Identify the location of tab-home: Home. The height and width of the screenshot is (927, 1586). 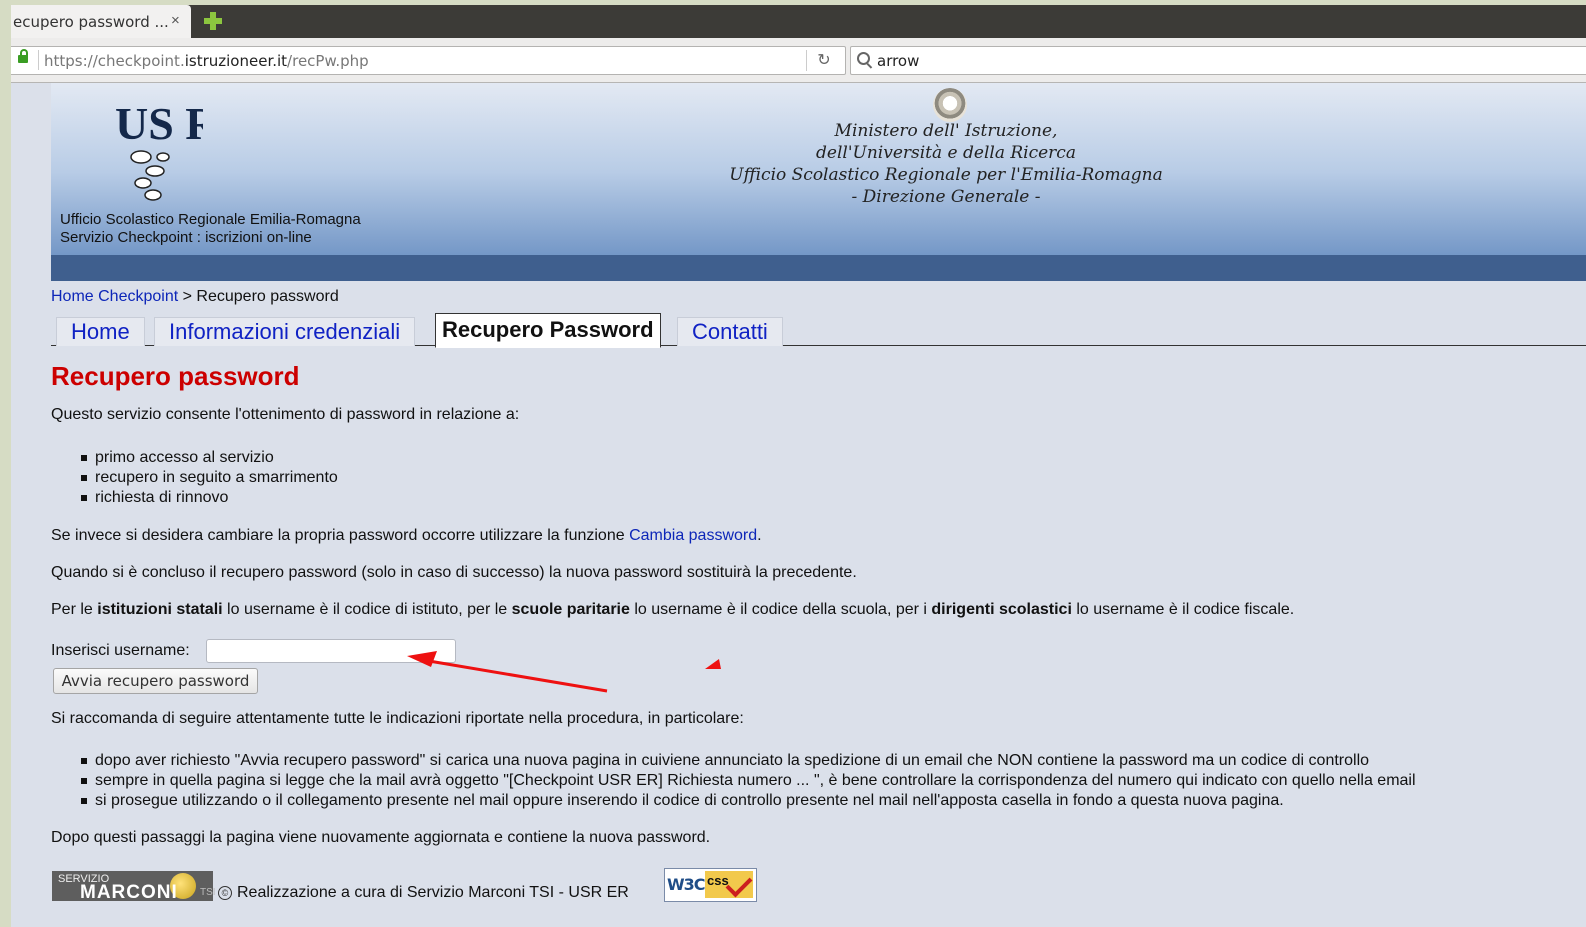
(100, 331).